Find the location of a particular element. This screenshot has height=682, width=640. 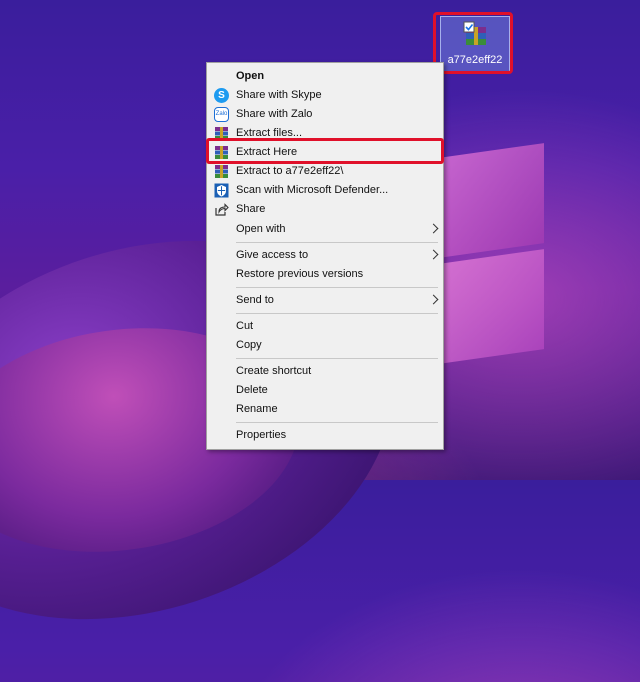

menu-item-create-shortcut: Create shortcut is located at coordinates (325, 371).